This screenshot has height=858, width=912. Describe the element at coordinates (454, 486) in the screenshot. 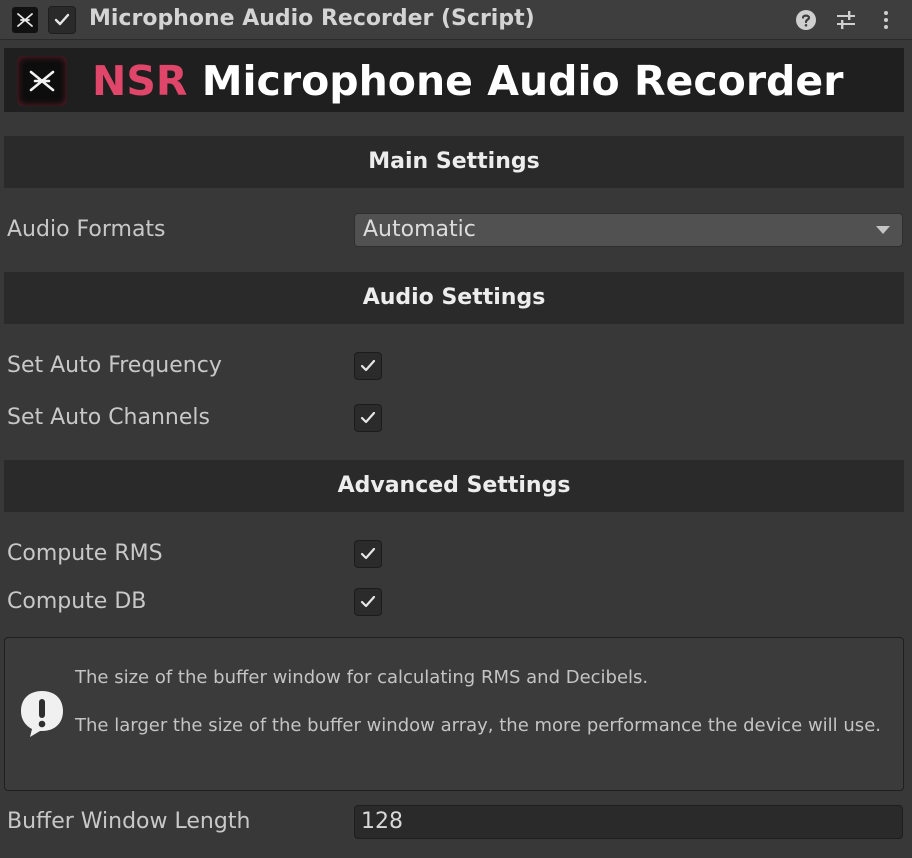

I see `section-advanced-settings: Advanced Settings` at that location.